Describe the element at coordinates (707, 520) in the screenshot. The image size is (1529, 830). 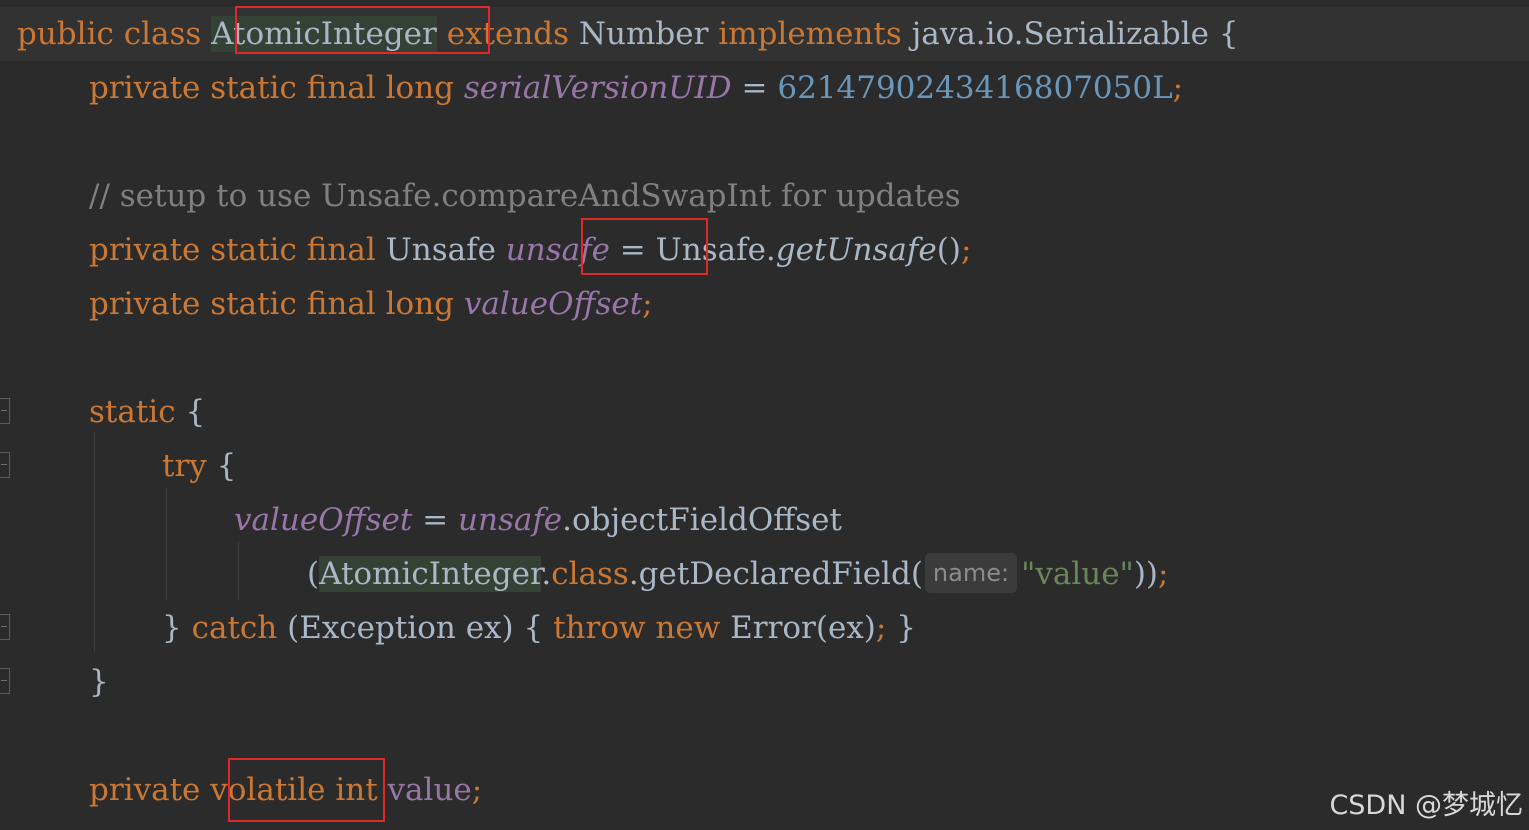
I see `method-object-field-offset: objectFieldOffset` at that location.